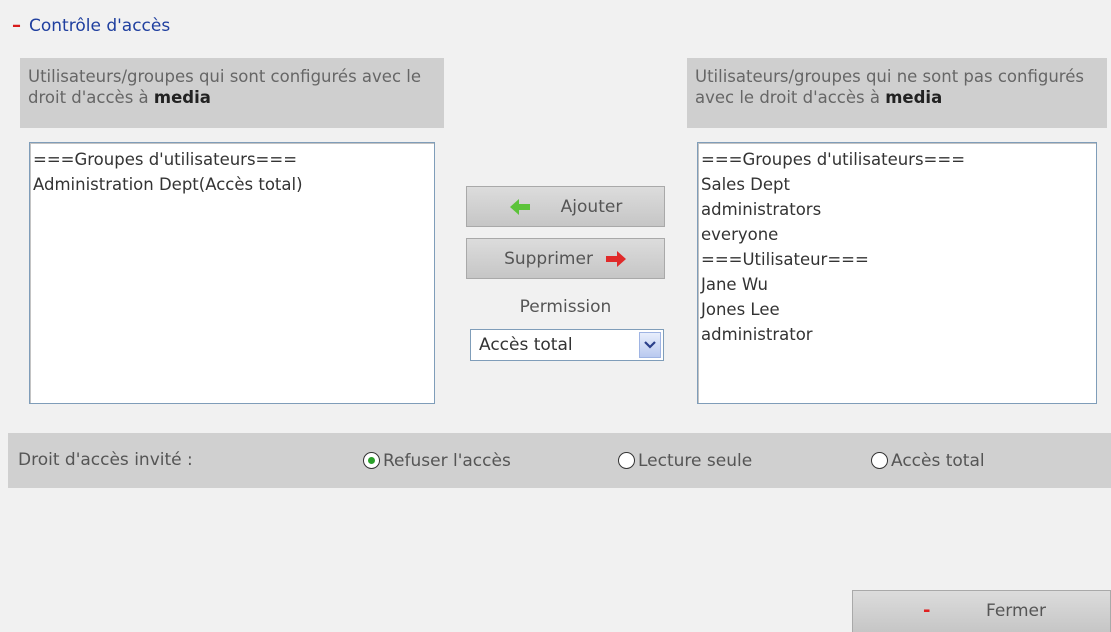  Describe the element at coordinates (897, 184) in the screenshot. I see `list-item: Sales Dept` at that location.